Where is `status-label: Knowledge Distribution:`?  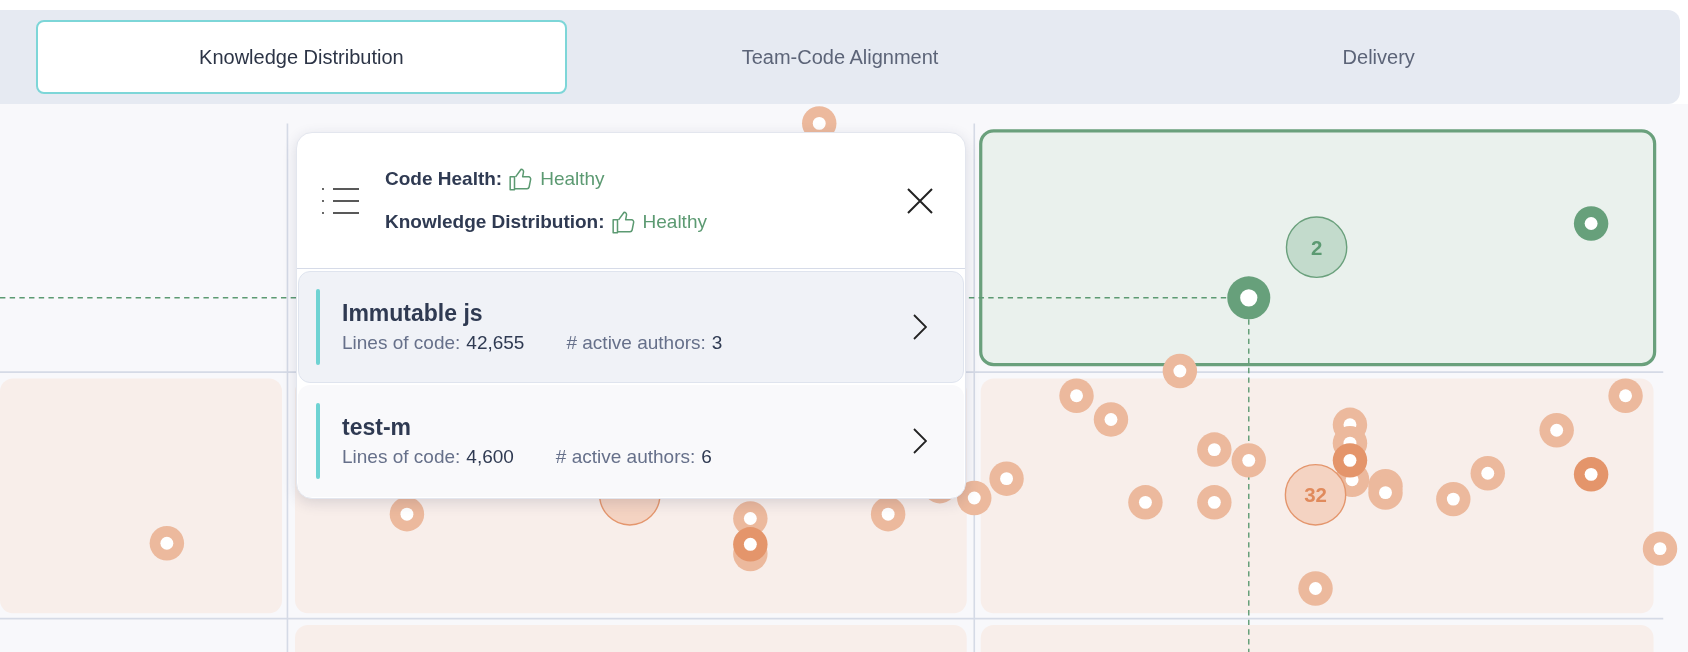
status-label: Knowledge Distribution: is located at coordinates (495, 221).